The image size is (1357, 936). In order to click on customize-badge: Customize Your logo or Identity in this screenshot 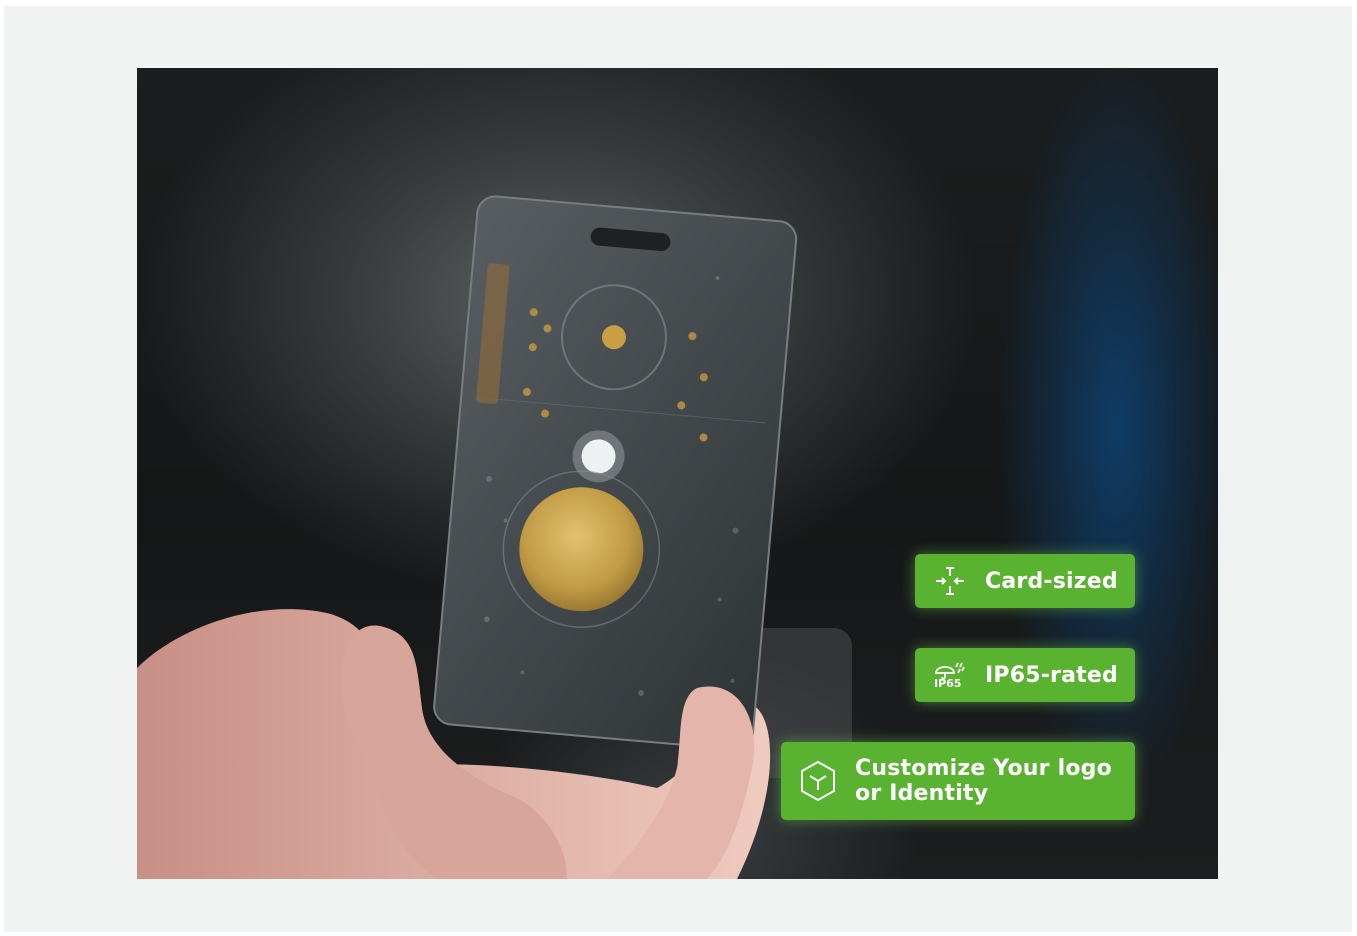, I will do `click(958, 781)`.